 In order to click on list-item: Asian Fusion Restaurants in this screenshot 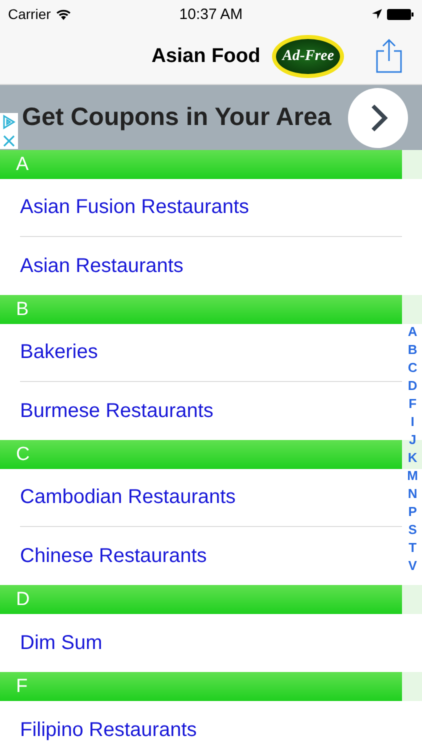, I will do `click(211, 208)`.